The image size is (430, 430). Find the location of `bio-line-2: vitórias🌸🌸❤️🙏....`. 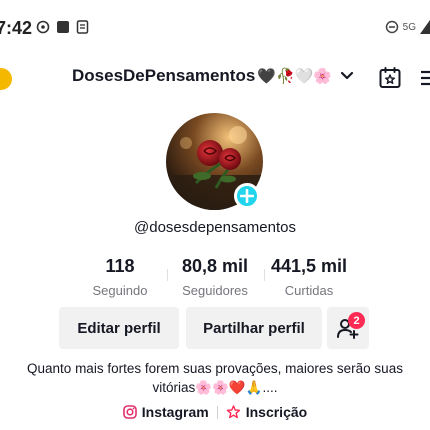

bio-line-2: vitórias🌸🌸❤️🙏.... is located at coordinates (215, 387).